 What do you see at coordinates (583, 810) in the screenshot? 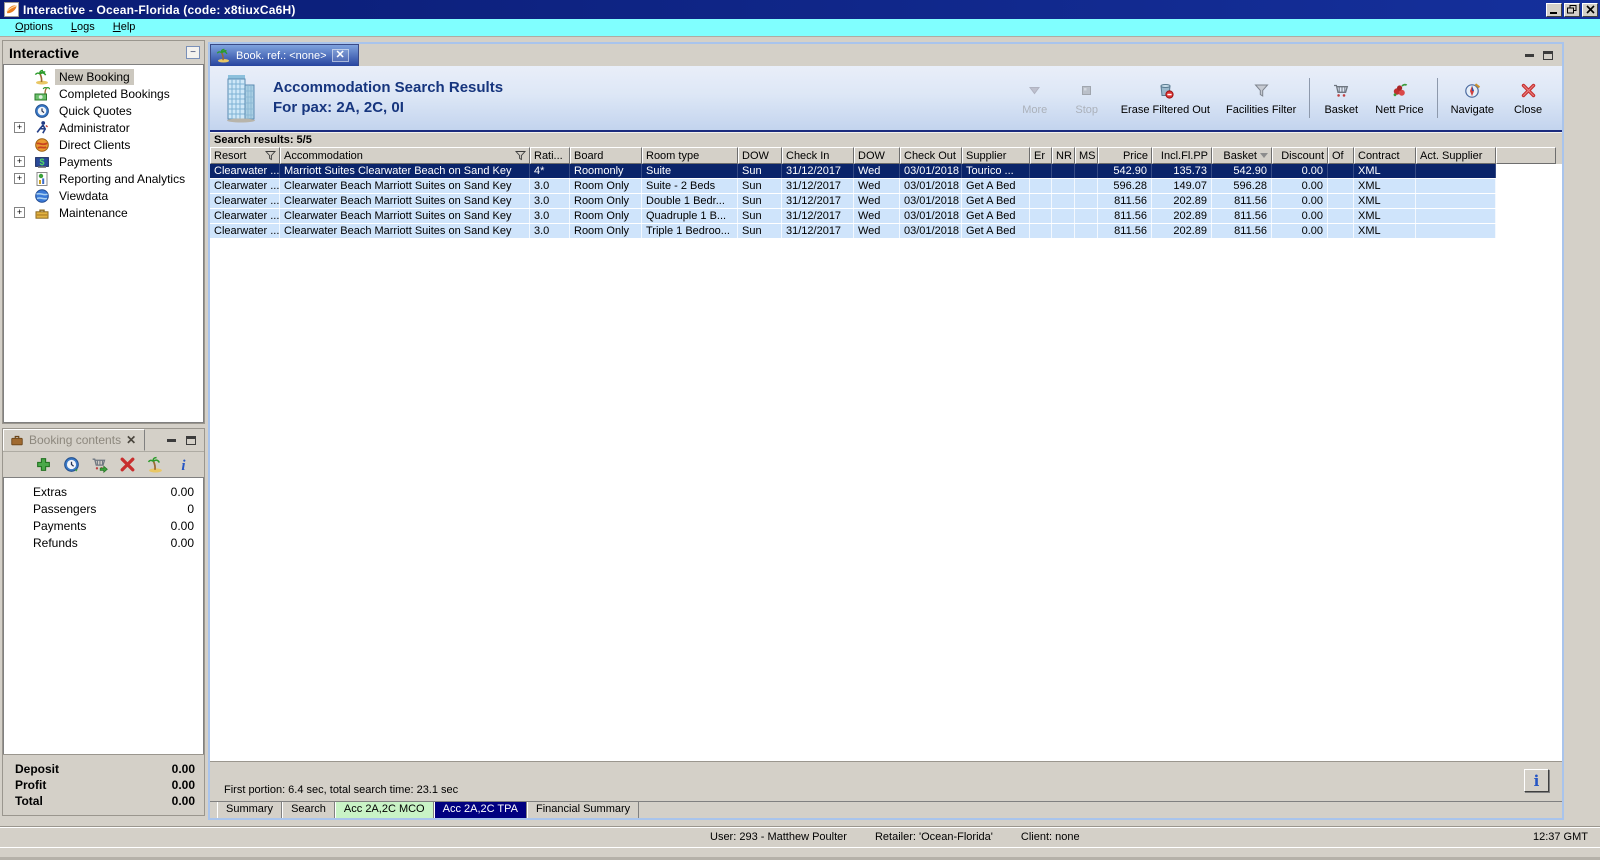
I see `tab-financial-summary: Financial Summary` at bounding box center [583, 810].